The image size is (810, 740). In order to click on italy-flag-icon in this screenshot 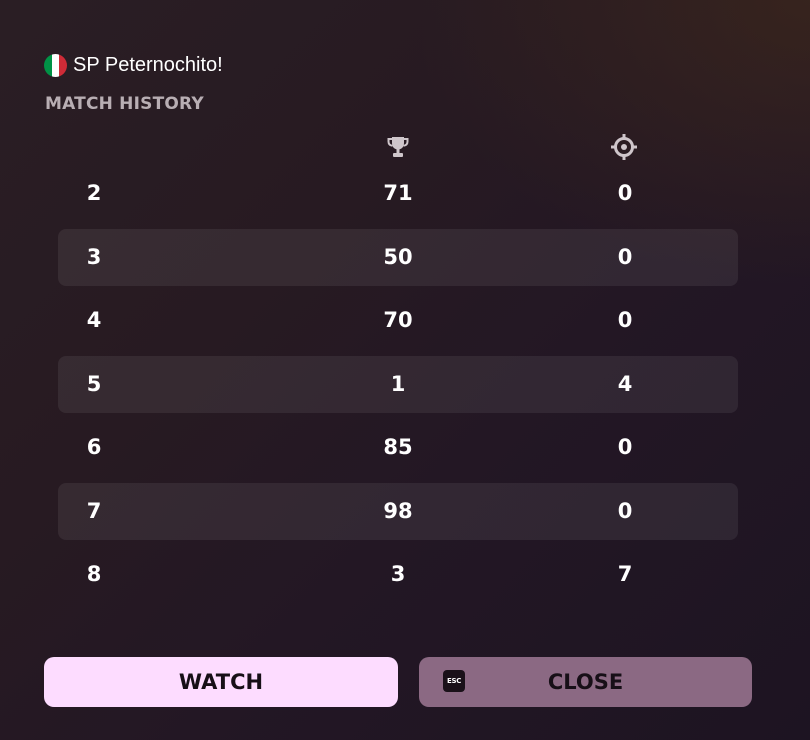, I will do `click(55, 65)`.